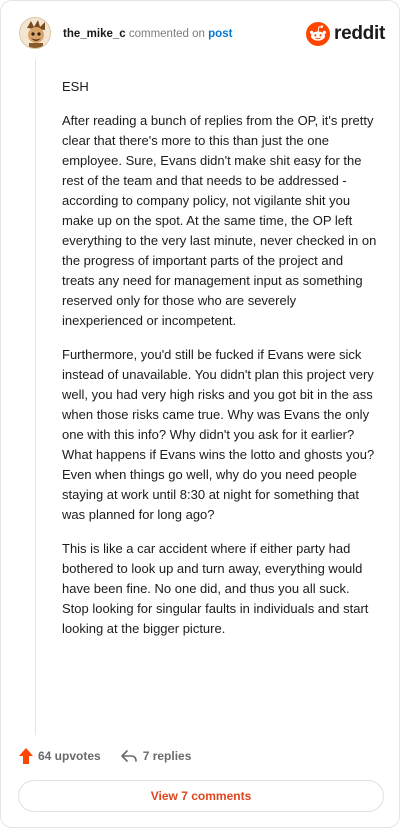 The image size is (400, 828). What do you see at coordinates (128, 756) in the screenshot?
I see `reply-icon` at bounding box center [128, 756].